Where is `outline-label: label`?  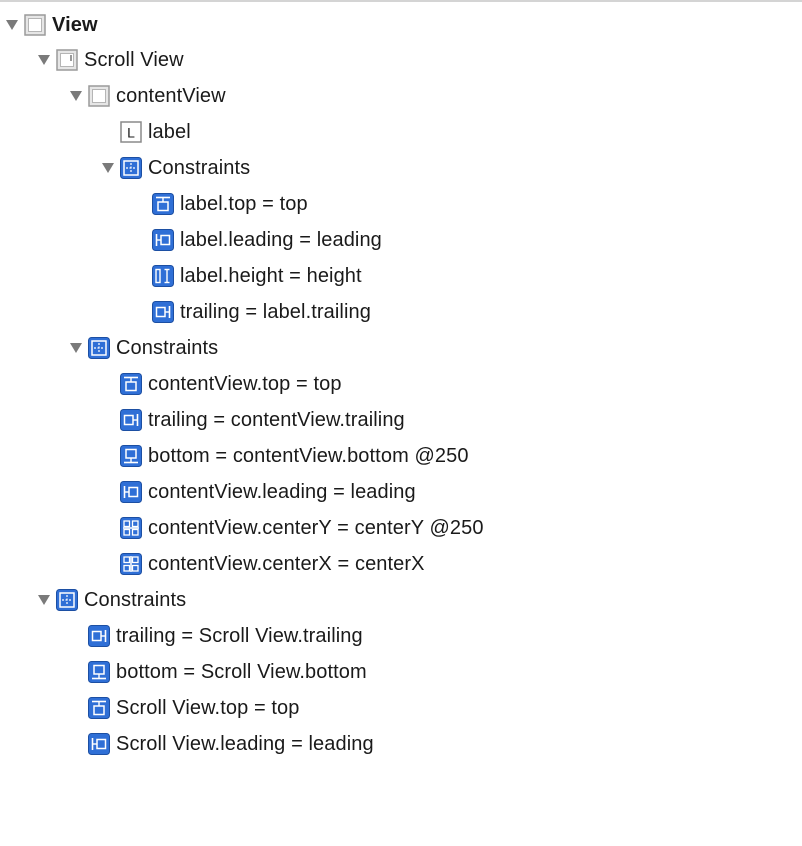
outline-label: label is located at coordinates (169, 132).